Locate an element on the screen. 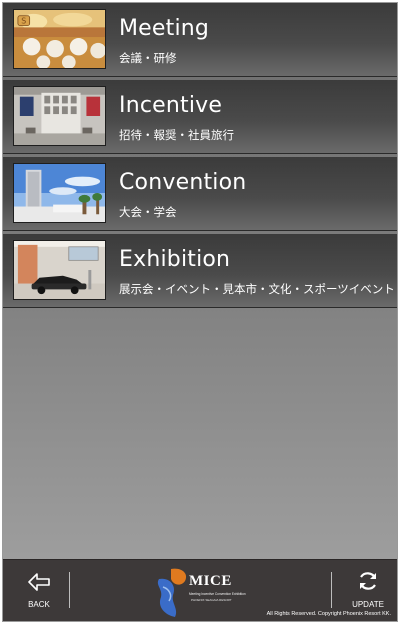 The image size is (400, 624). exhibition-subtitle: 展示会・イベント・見本市・文化・スポーツイベント is located at coordinates (257, 289).